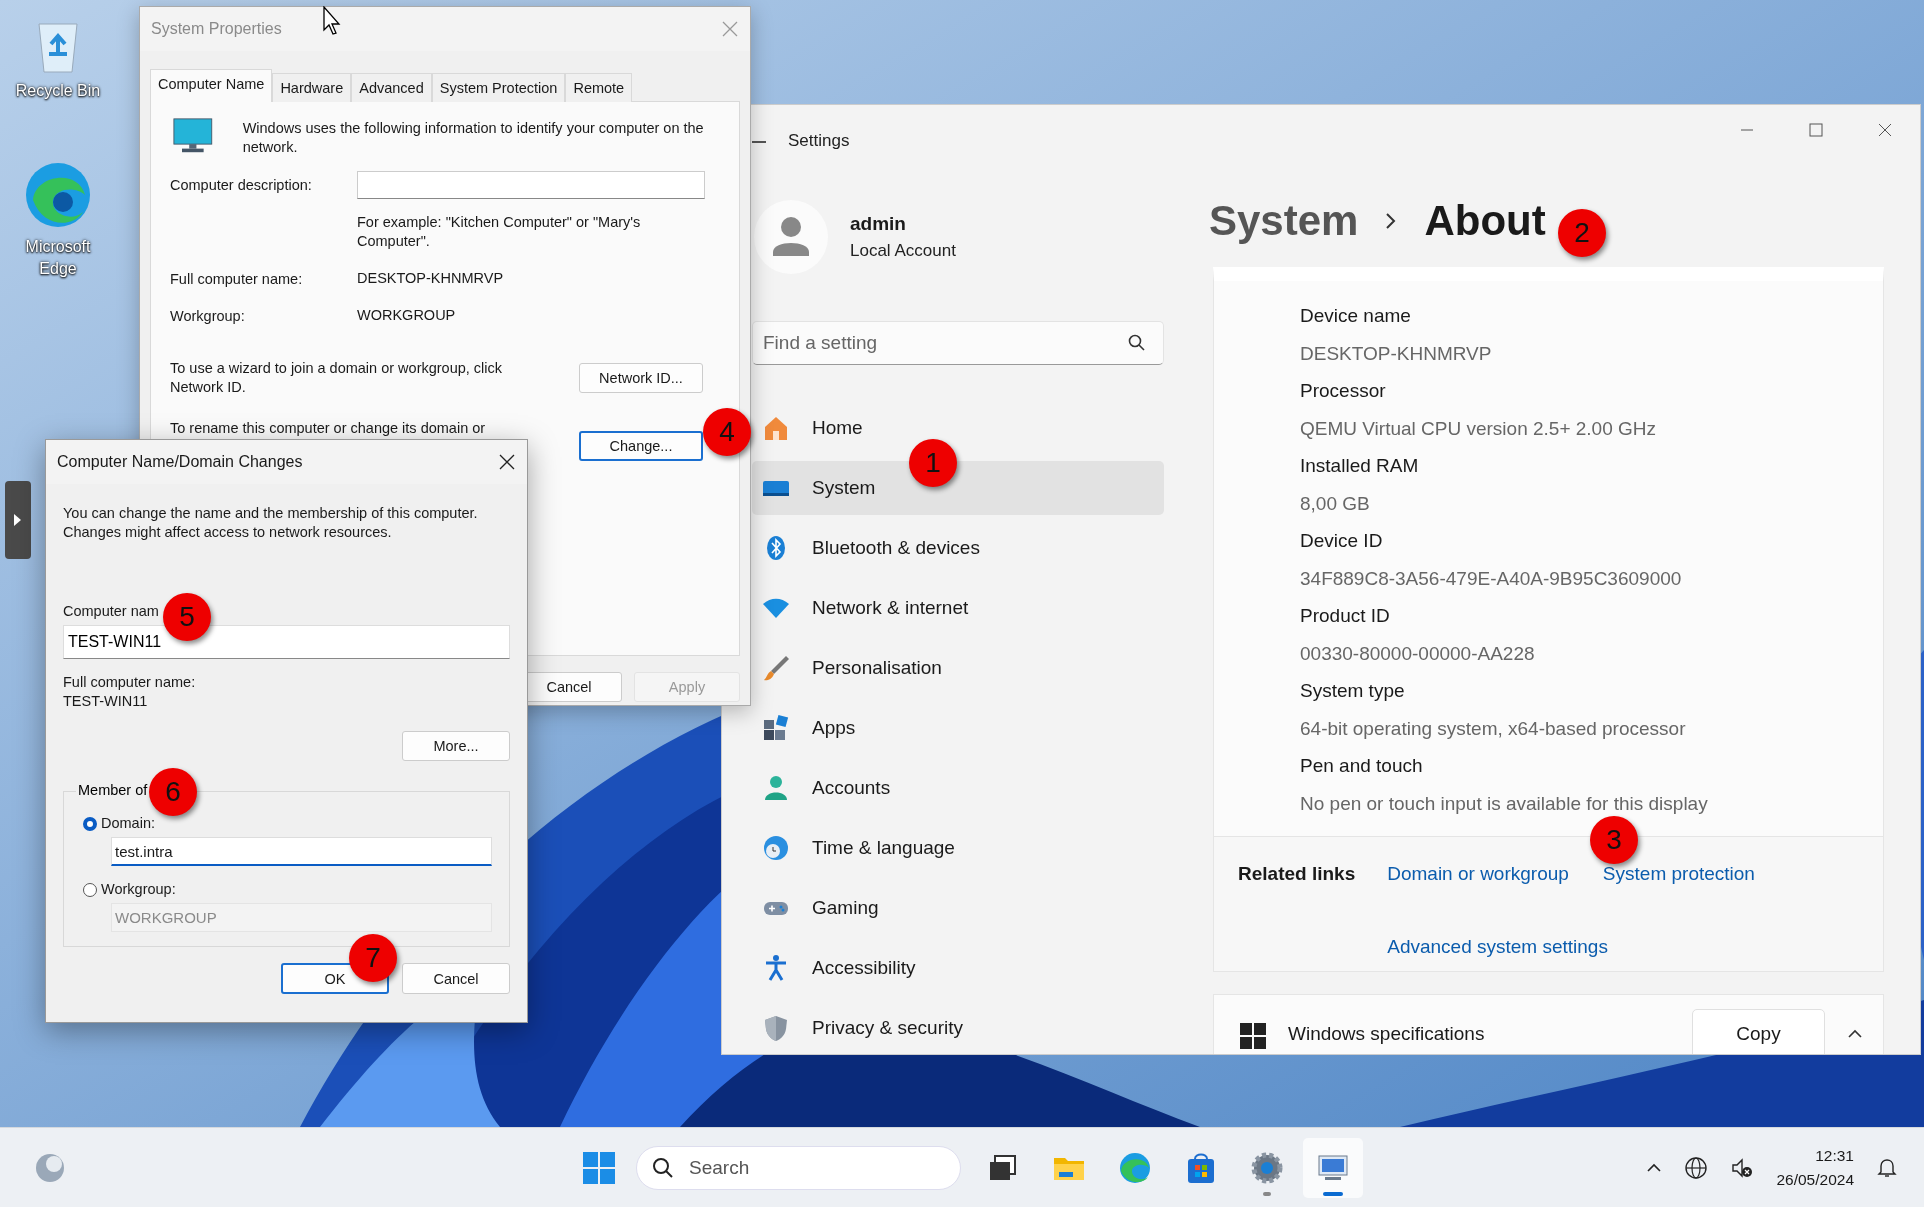 The height and width of the screenshot is (1207, 1924). What do you see at coordinates (1478, 875) in the screenshot?
I see `related-link: Domain or workgroup` at bounding box center [1478, 875].